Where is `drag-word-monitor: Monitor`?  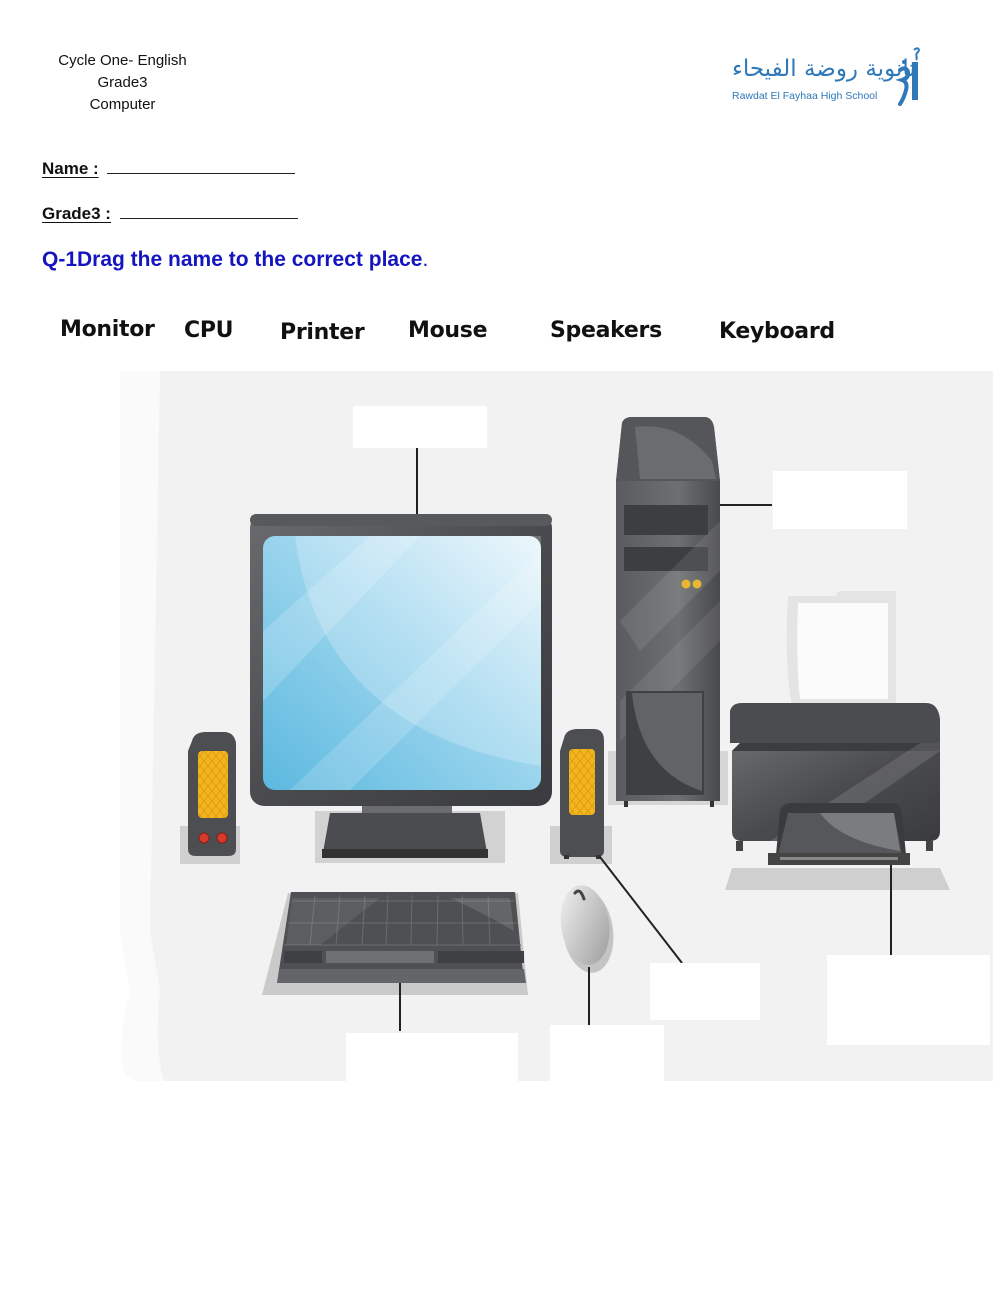
drag-word-monitor: Monitor is located at coordinates (107, 329).